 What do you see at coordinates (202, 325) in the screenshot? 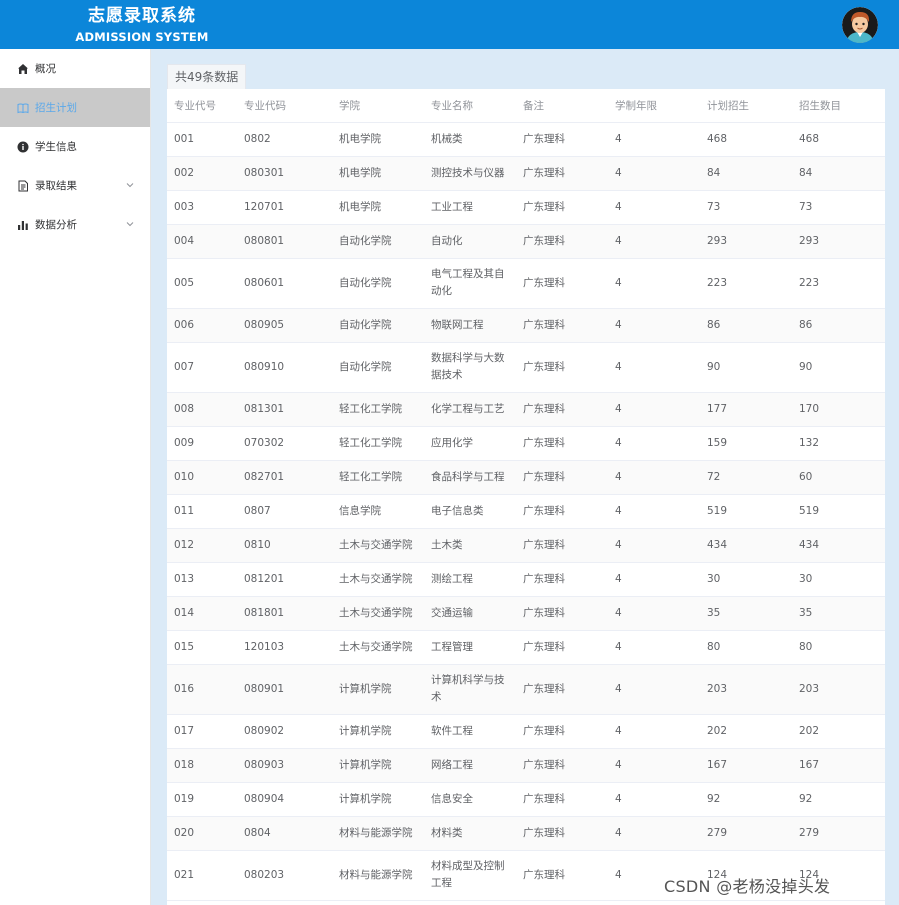
I see `major-no-cell: 006` at bounding box center [202, 325].